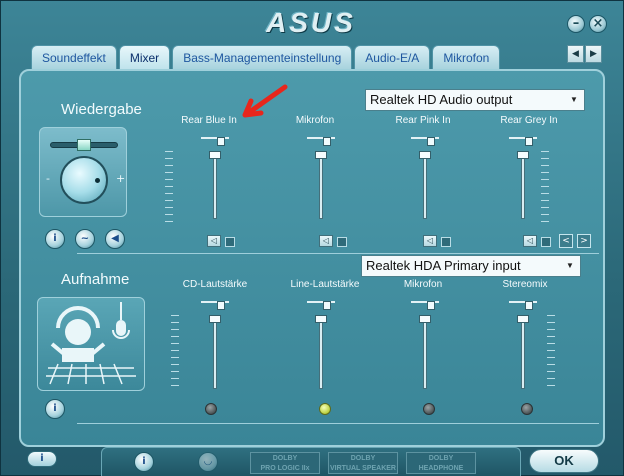 Image resolution: width=624 pixels, height=476 pixels. I want to click on balance-thumb, so click(84, 145).